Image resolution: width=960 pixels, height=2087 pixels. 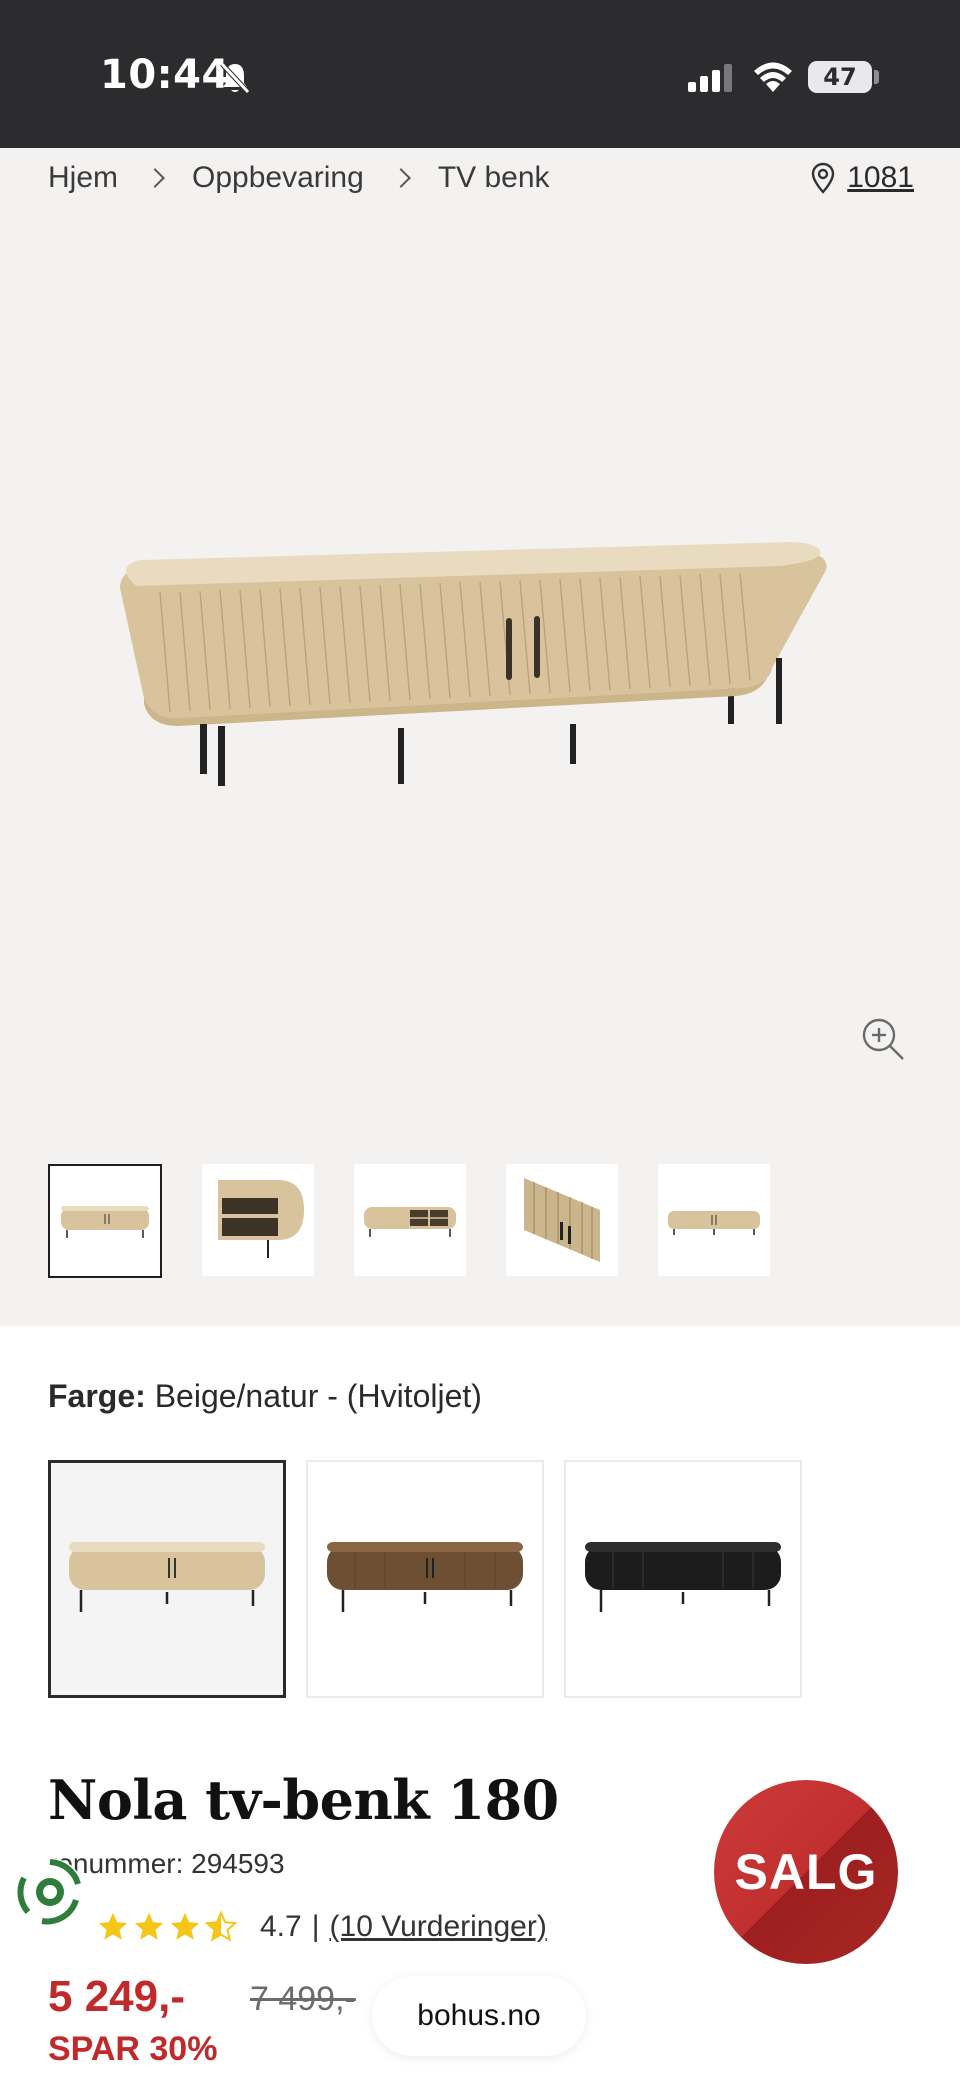 What do you see at coordinates (438, 1927) in the screenshot?
I see `reviews-link: (10 Vurderinger)` at bounding box center [438, 1927].